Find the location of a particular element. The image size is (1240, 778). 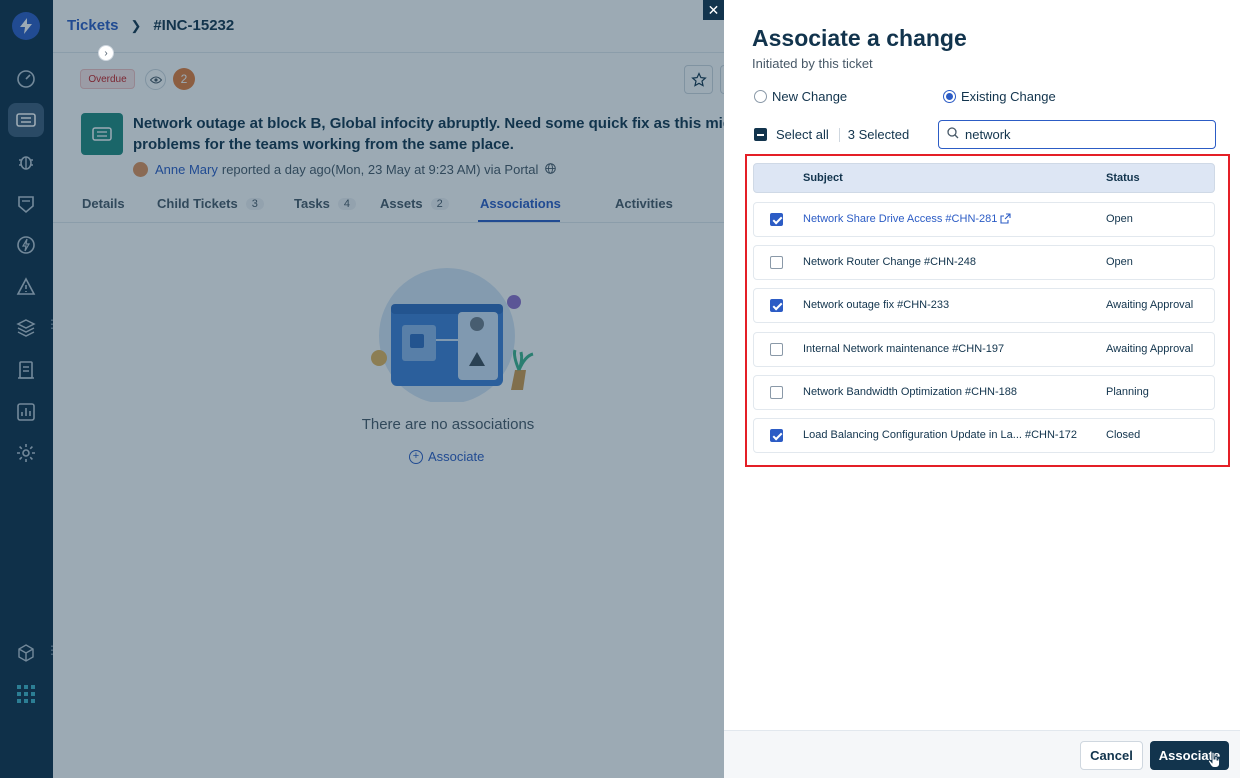

table-row: Network Router Change #CHN-248 Open is located at coordinates (984, 262).